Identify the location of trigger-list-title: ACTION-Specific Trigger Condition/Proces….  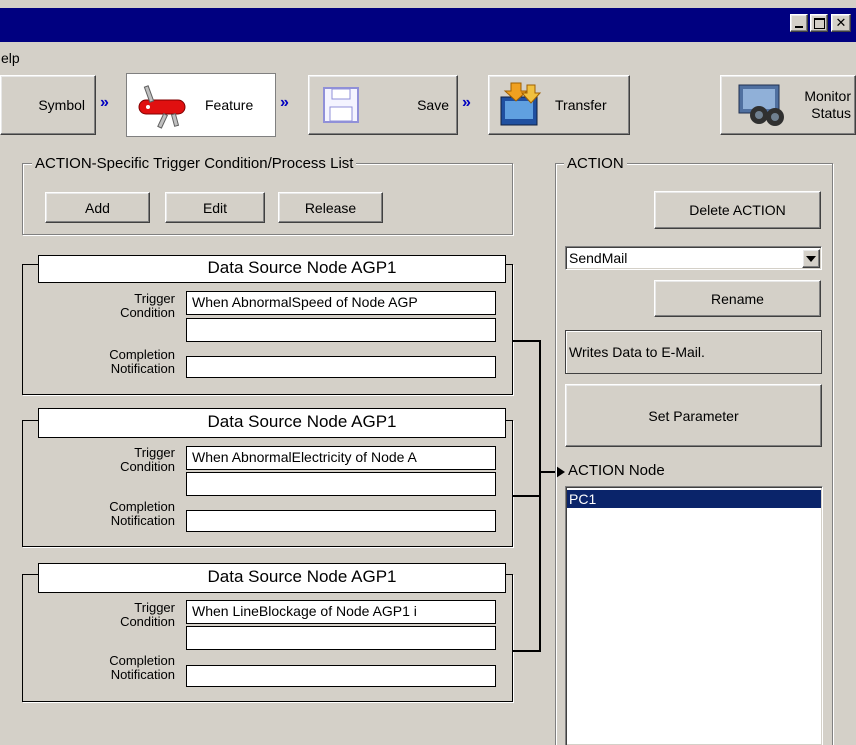
(194, 163).